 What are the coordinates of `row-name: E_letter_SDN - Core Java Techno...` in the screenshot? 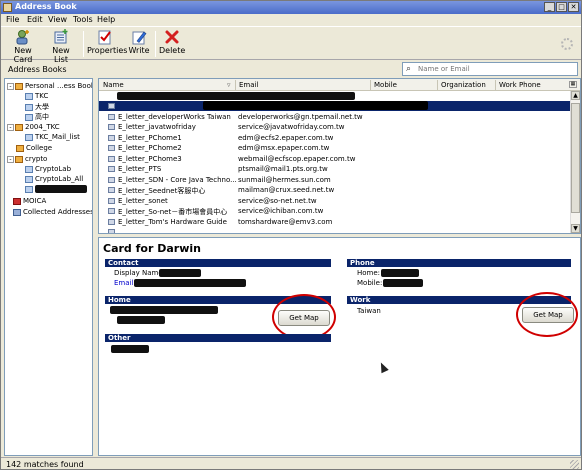 It's located at (177, 180).